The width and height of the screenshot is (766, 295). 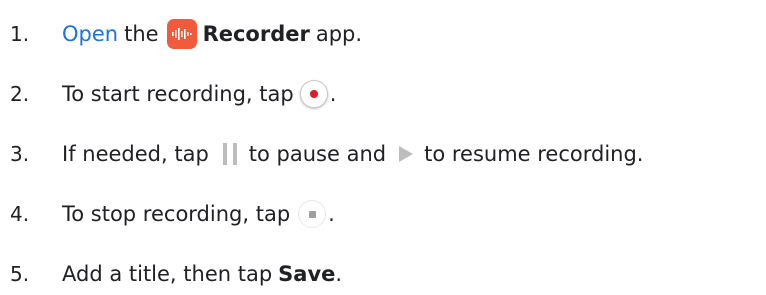 What do you see at coordinates (176, 214) in the screenshot?
I see `step-text: To stop recording, tap` at bounding box center [176, 214].